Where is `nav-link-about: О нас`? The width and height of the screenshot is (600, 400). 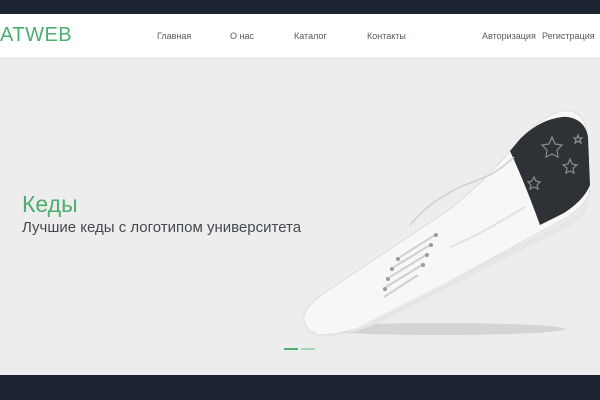 nav-link-about: О нас is located at coordinates (242, 36).